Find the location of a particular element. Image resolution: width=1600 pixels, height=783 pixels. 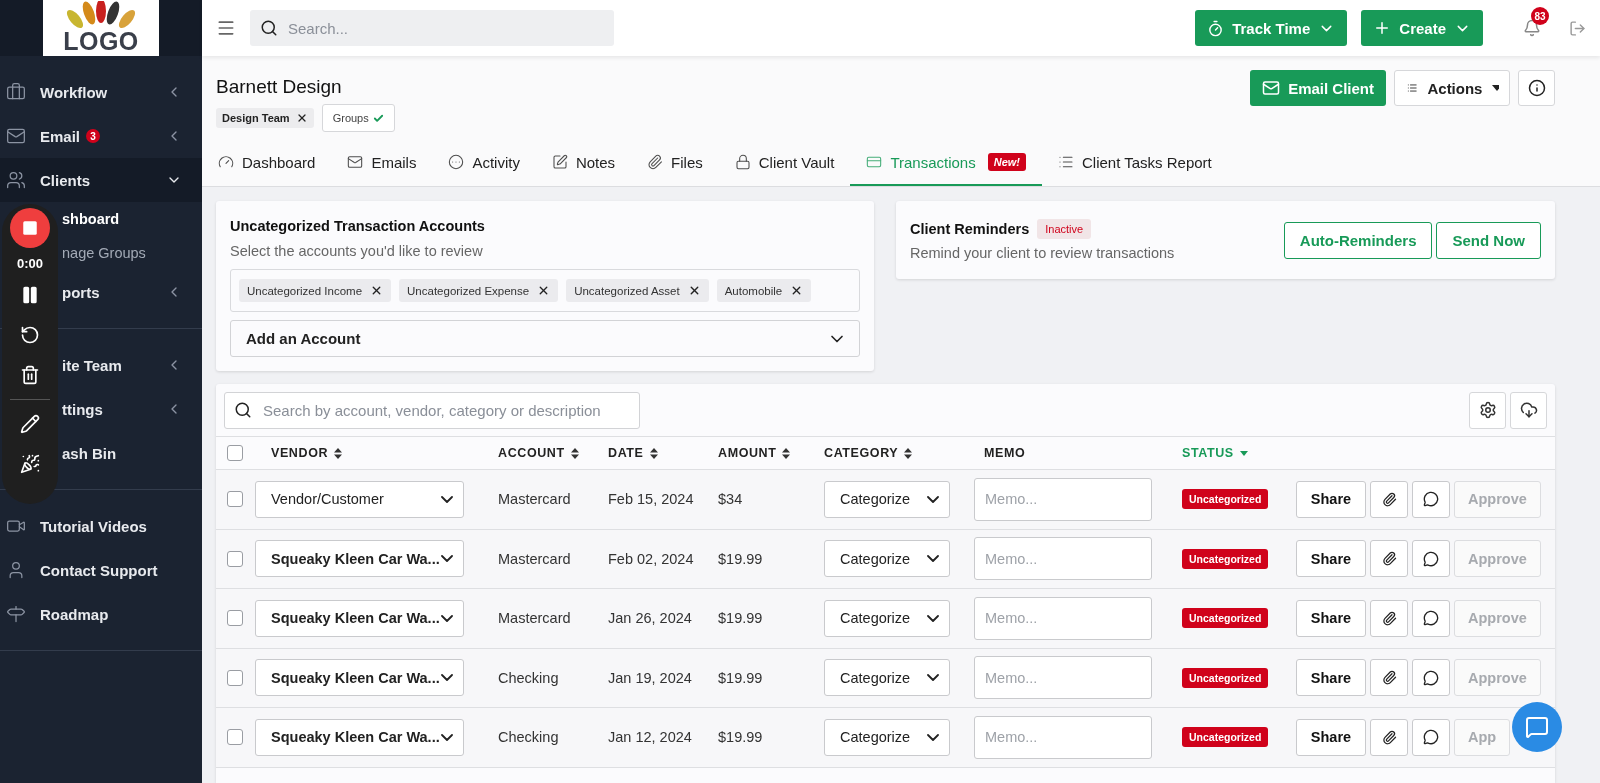

tab: Files is located at coordinates (675, 163).